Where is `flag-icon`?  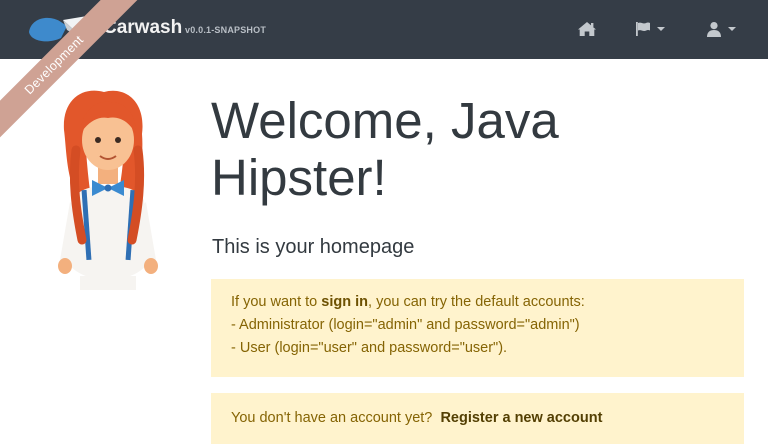 flag-icon is located at coordinates (643, 29).